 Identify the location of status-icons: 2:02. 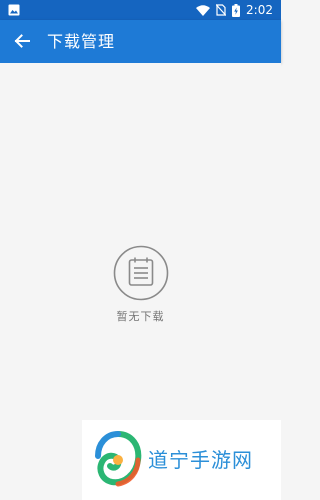
(234, 10).